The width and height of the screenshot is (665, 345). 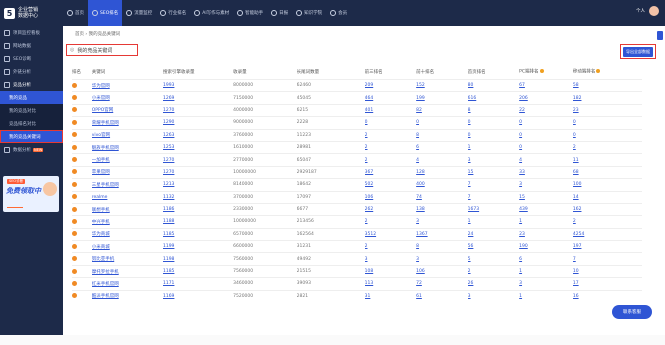 What do you see at coordinates (607, 98) in the screenshot?
I see `table-cell: 182` at bounding box center [607, 98].